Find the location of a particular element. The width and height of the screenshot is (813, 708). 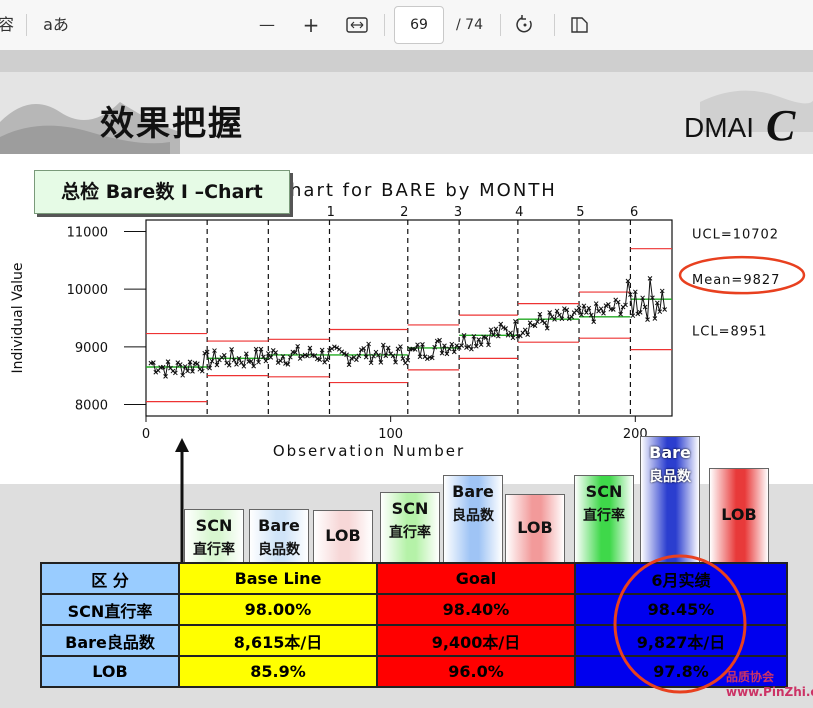

phase-label: 5 is located at coordinates (580, 212).